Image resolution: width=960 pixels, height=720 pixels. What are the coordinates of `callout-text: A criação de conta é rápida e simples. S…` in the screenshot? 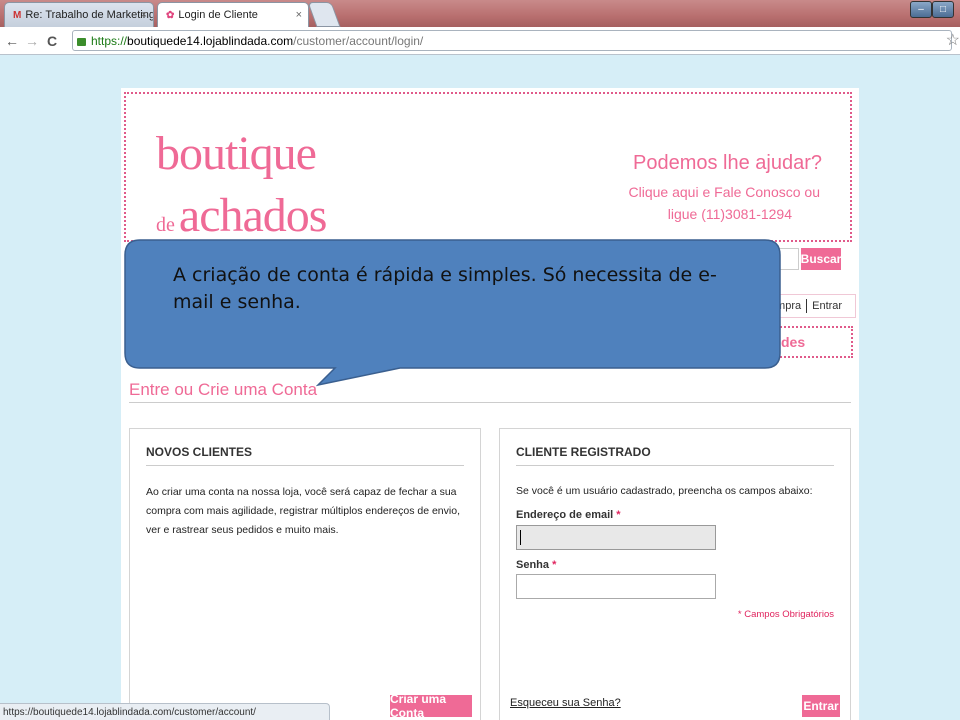 It's located at (445, 288).